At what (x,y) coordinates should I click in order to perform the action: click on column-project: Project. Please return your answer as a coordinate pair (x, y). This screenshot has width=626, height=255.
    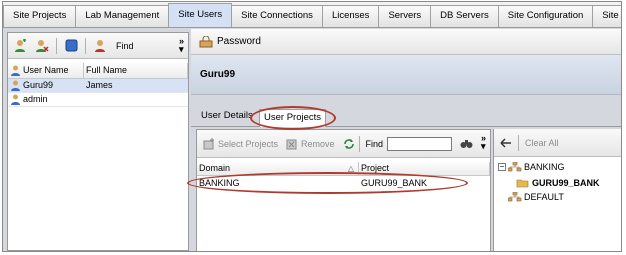
    Looking at the image, I should click on (424, 168).